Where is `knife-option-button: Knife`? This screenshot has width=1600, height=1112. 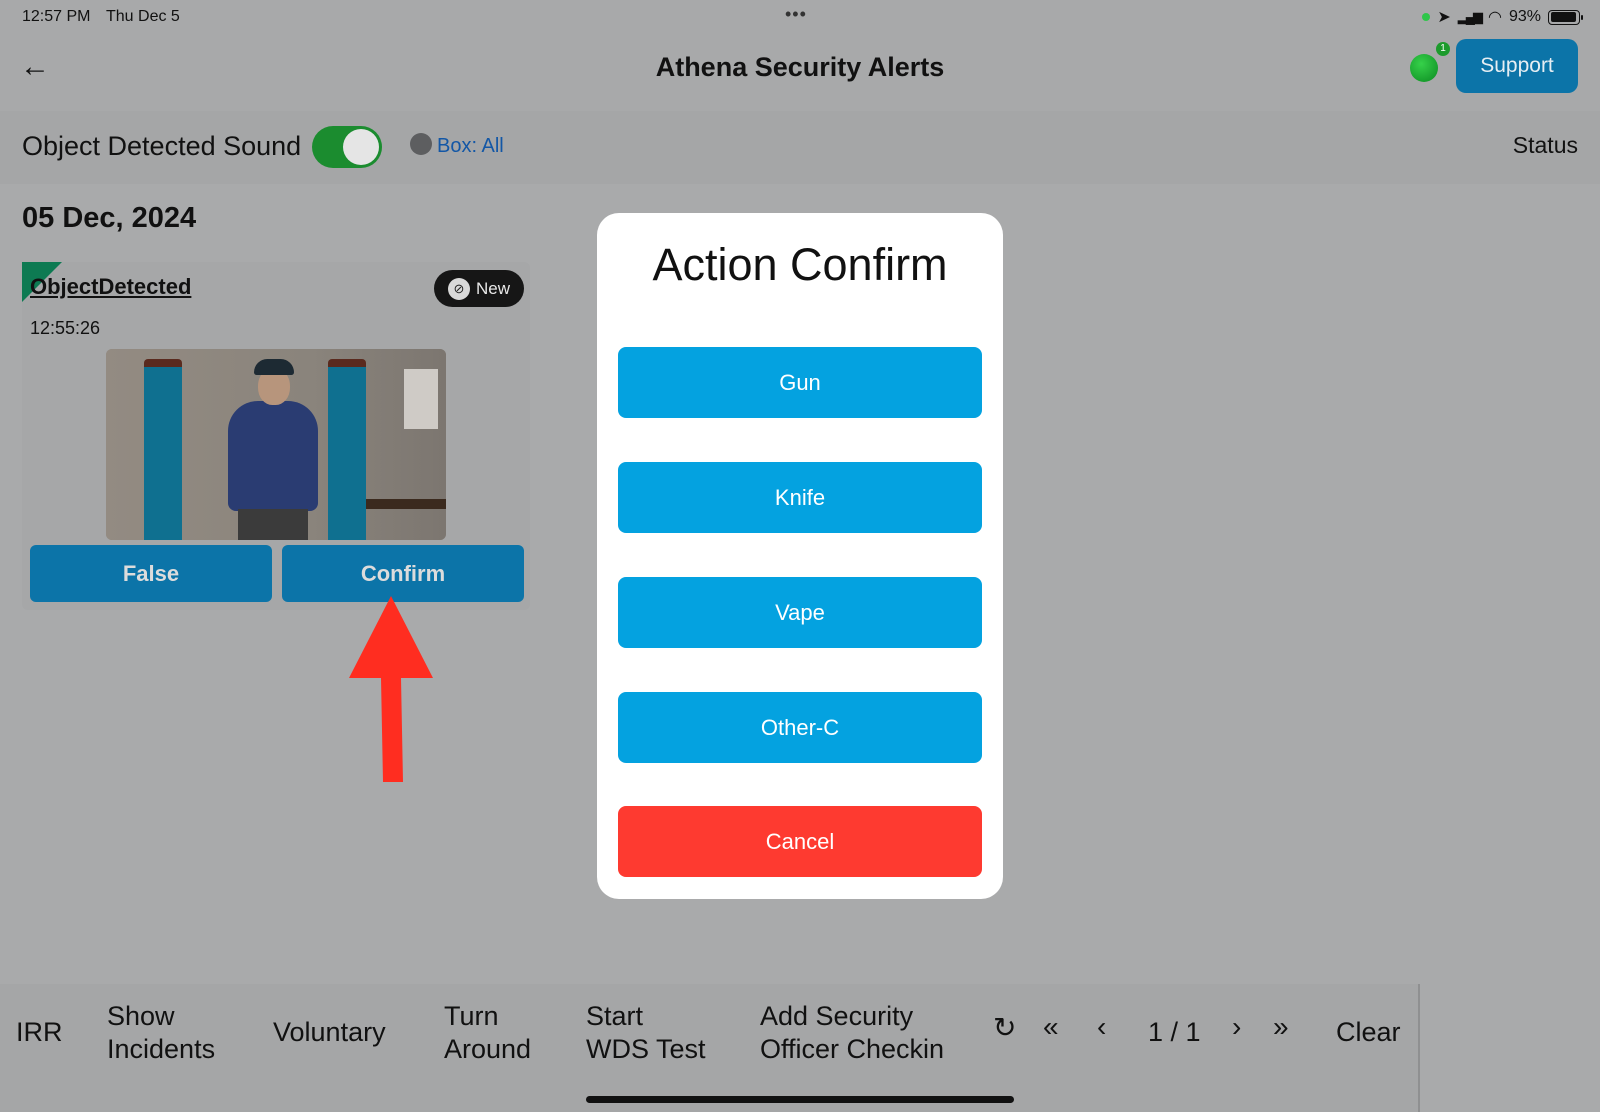
knife-option-button: Knife is located at coordinates (800, 497).